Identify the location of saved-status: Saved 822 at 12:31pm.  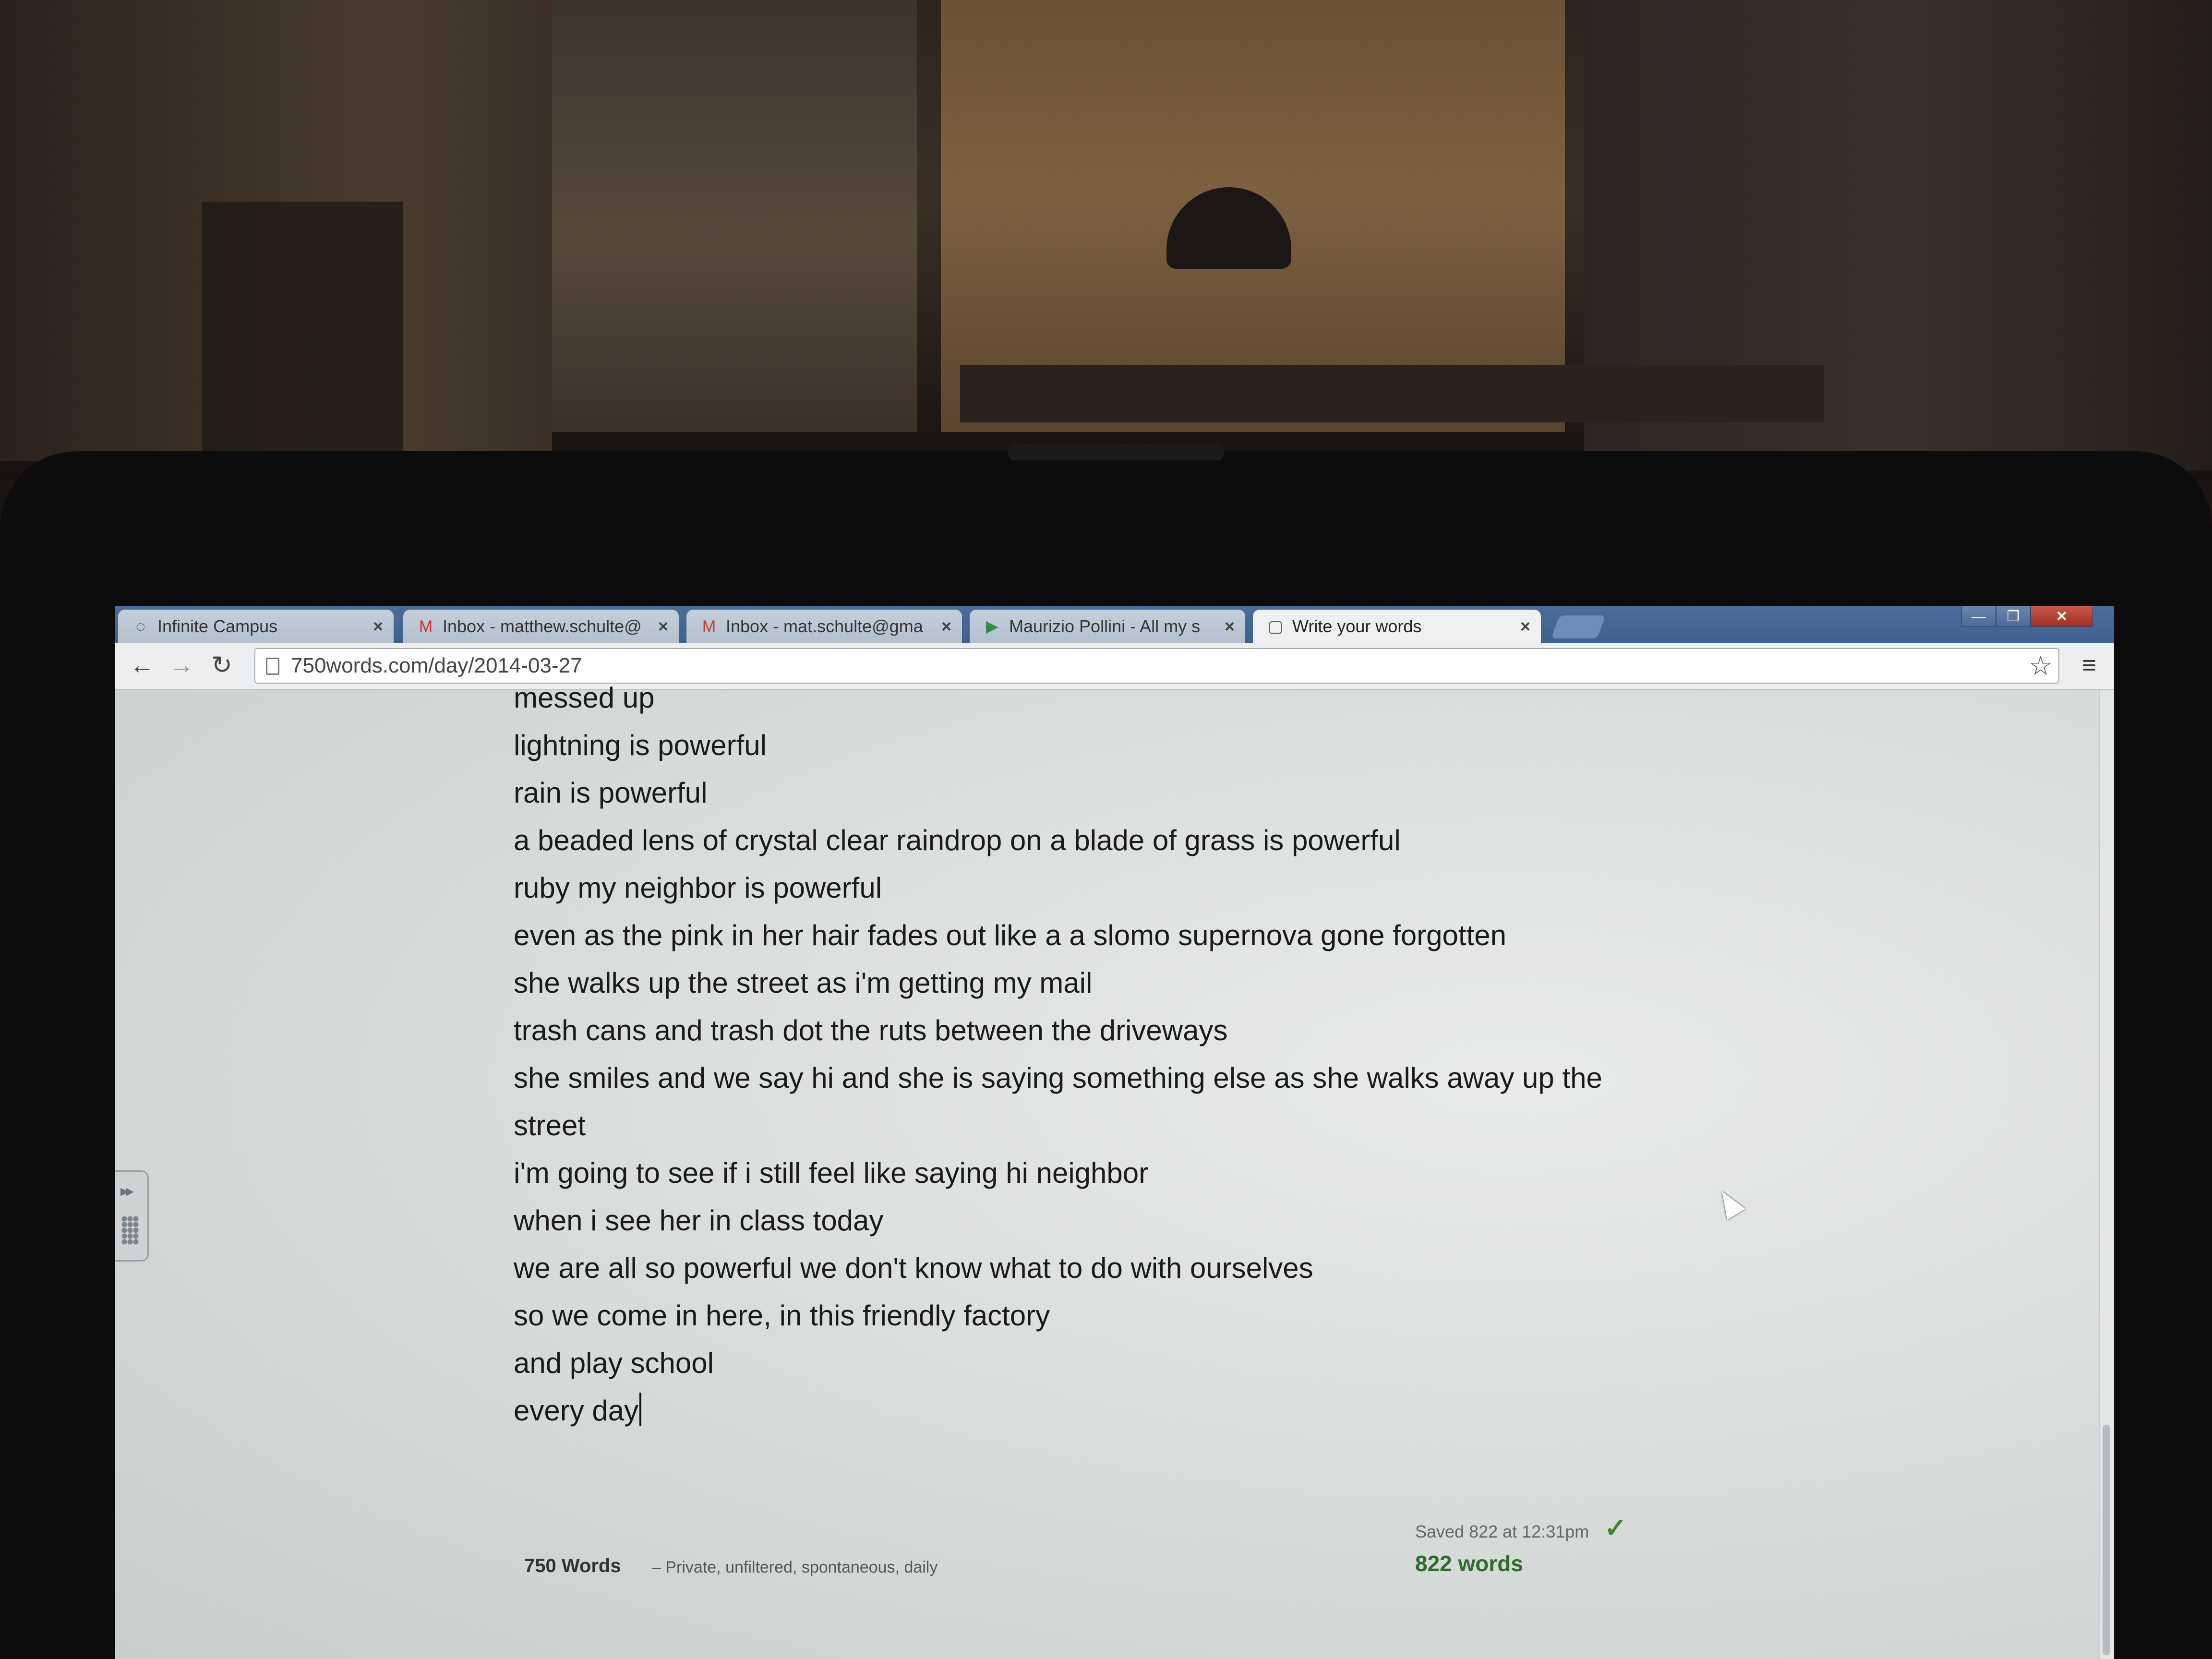
(1502, 1531).